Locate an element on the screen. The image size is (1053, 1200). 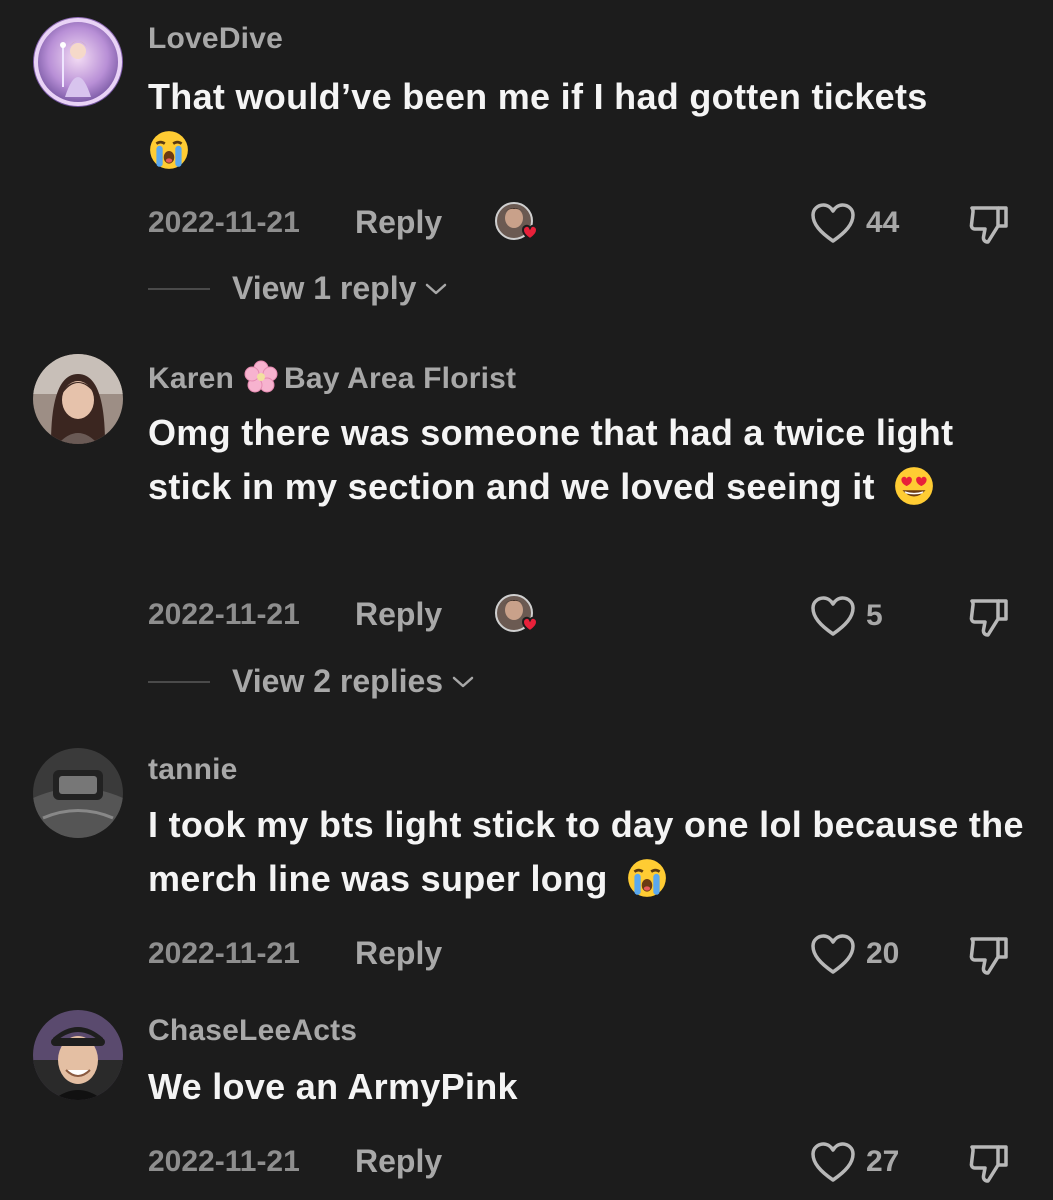
like-button: 44 is located at coordinates (854, 223).